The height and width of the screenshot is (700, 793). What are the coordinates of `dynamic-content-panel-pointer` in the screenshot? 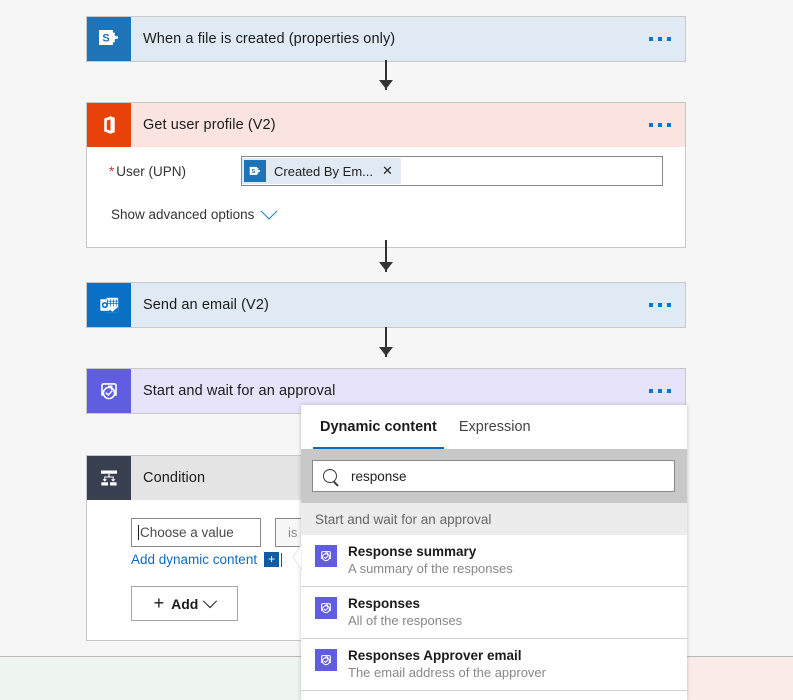 It's located at (297, 557).